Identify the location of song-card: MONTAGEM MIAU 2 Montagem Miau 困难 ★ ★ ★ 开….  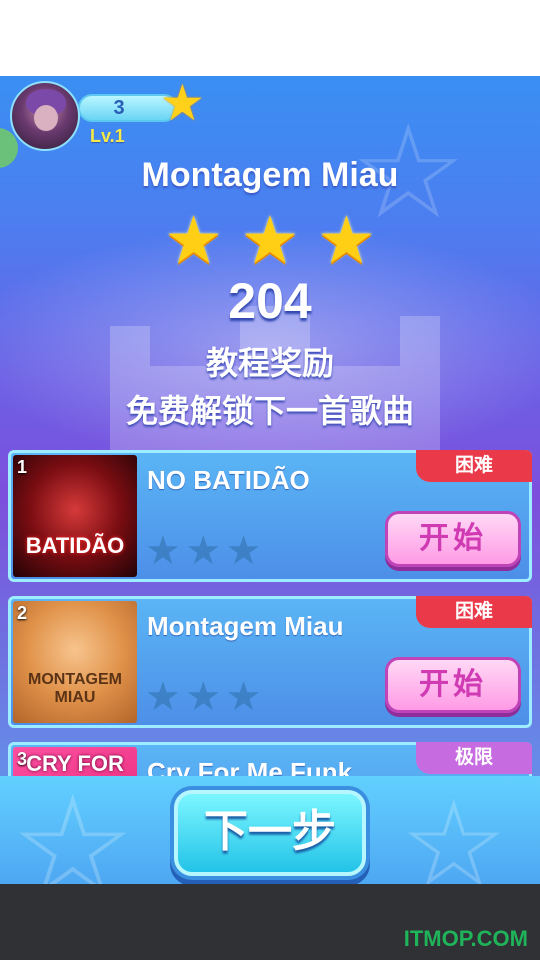
(270, 662).